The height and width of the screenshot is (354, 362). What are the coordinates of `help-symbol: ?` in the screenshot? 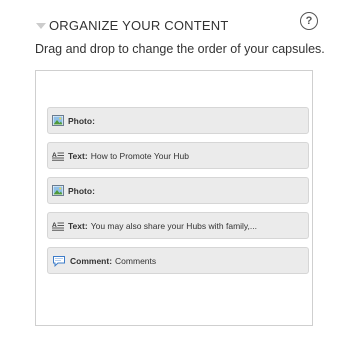 It's located at (309, 21).